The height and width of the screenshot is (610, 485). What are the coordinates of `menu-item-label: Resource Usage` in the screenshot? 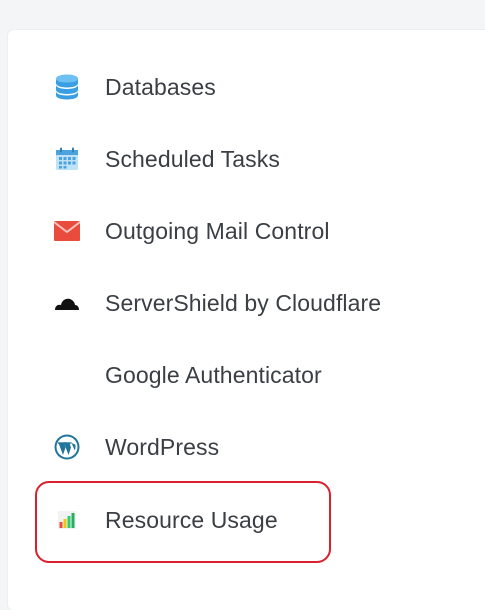 It's located at (191, 519).